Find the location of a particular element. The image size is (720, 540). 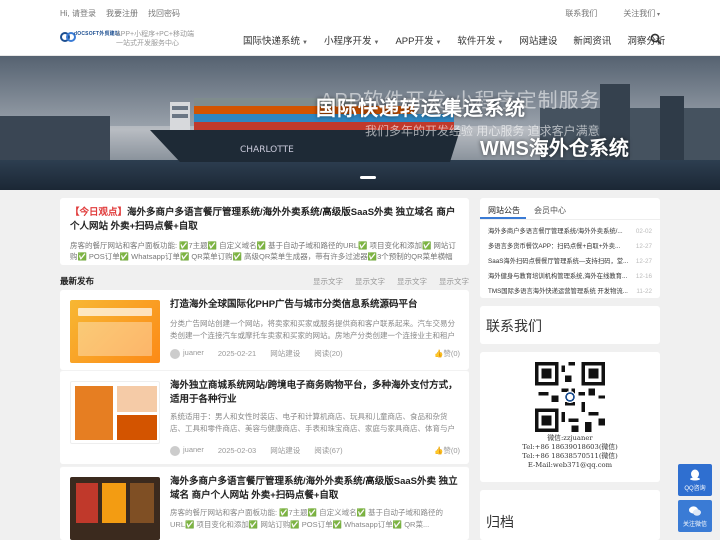

logo-brand: dOCSOFT外贸建站 is located at coordinates (97, 34).